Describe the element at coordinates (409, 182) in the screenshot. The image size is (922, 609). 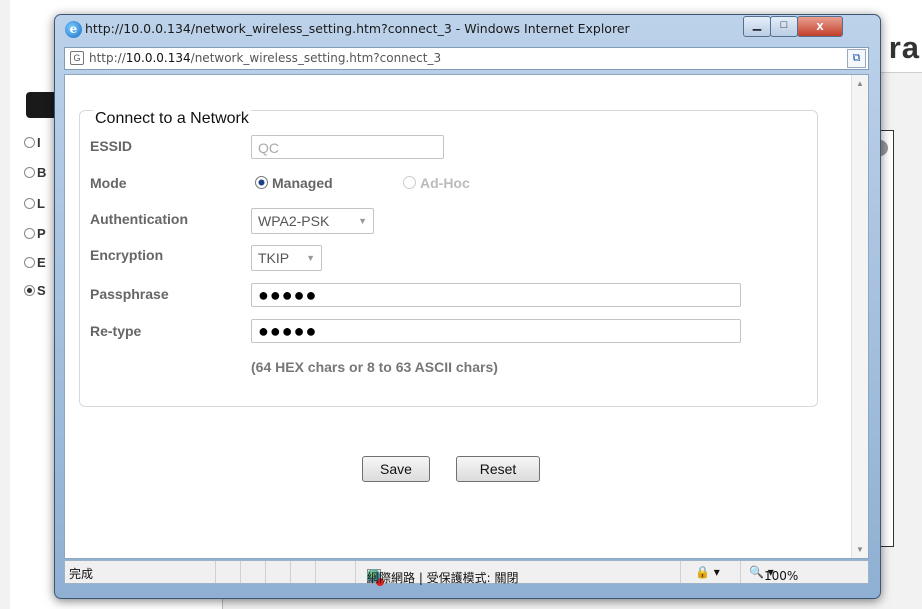
I see `radio-unselected-icon` at that location.